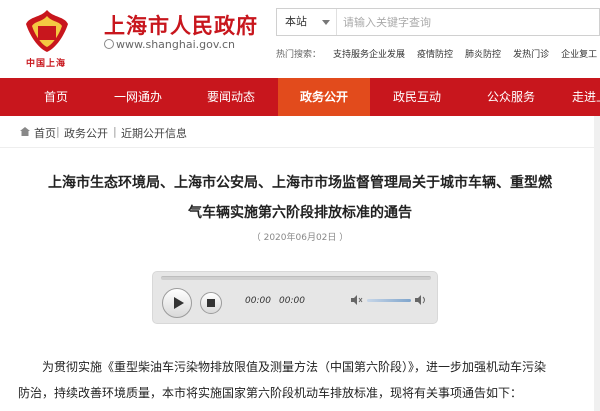 This screenshot has height=411, width=600. I want to click on site-url-text: www.shanghai.gov.cn, so click(176, 44).